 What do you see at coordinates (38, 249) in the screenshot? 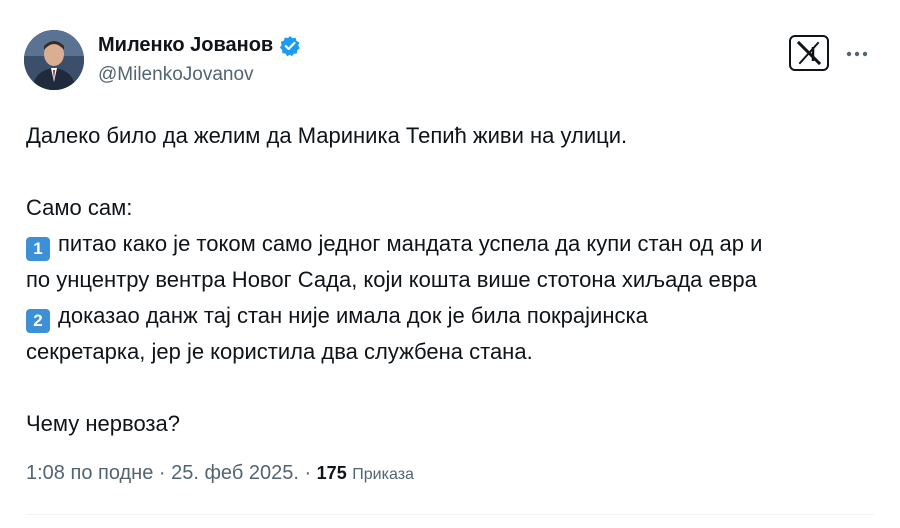
I see `keycap-1-icon: 1` at bounding box center [38, 249].